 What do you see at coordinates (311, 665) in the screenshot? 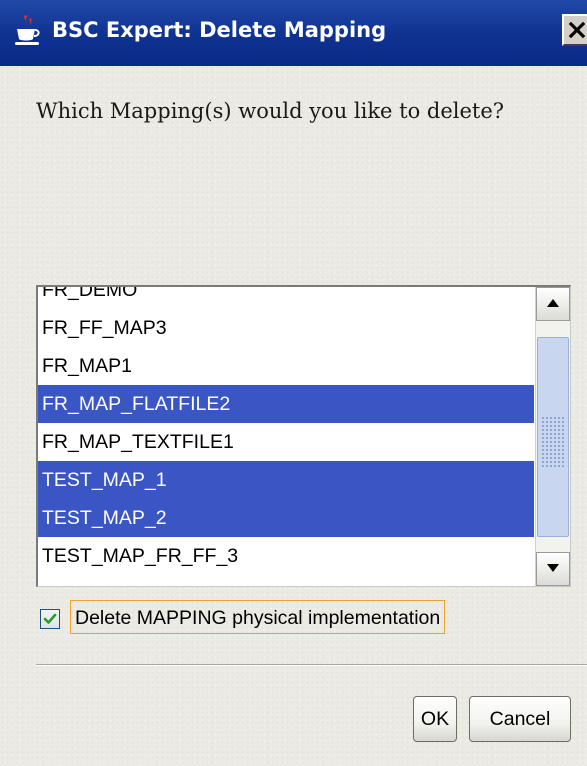
I see `separator` at bounding box center [311, 665].